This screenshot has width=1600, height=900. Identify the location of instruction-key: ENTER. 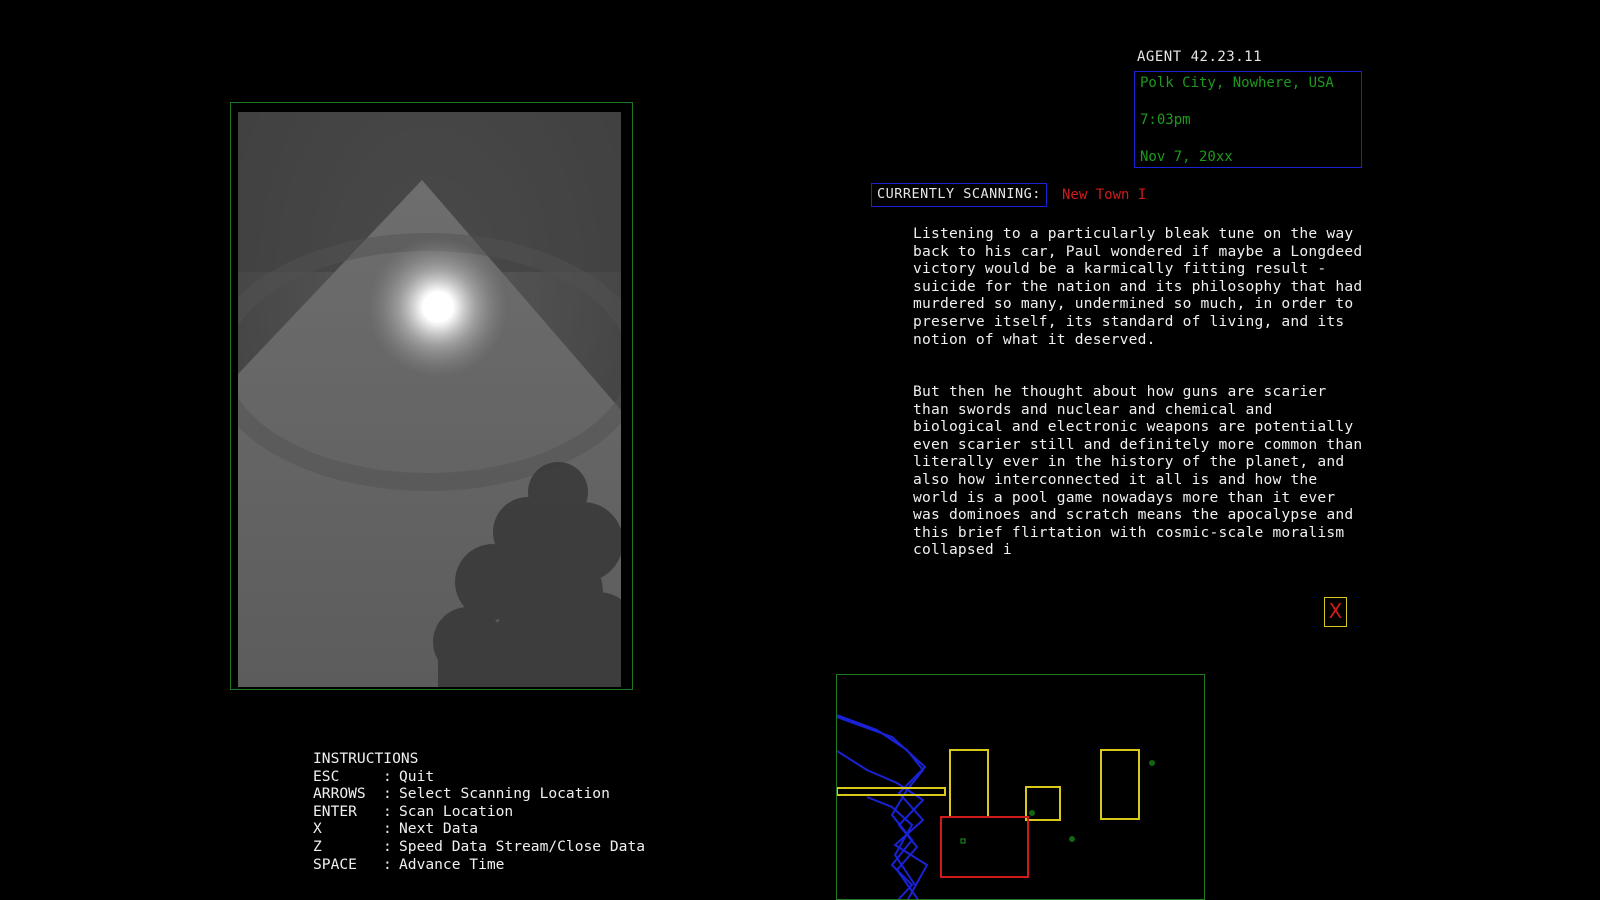
(335, 811).